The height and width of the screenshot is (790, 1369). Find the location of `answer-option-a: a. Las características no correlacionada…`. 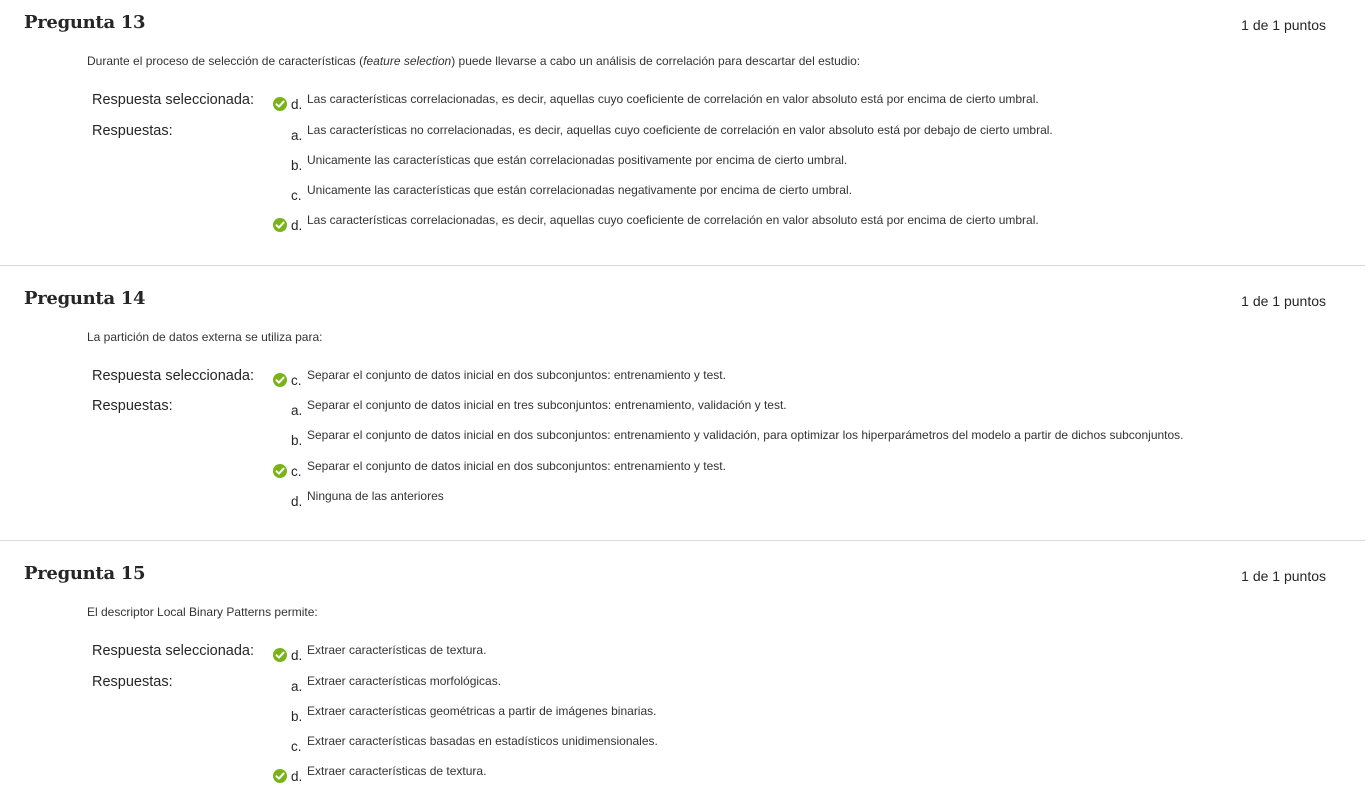

answer-option-a: a. Las características no correlacionada… is located at coordinates (815, 133).